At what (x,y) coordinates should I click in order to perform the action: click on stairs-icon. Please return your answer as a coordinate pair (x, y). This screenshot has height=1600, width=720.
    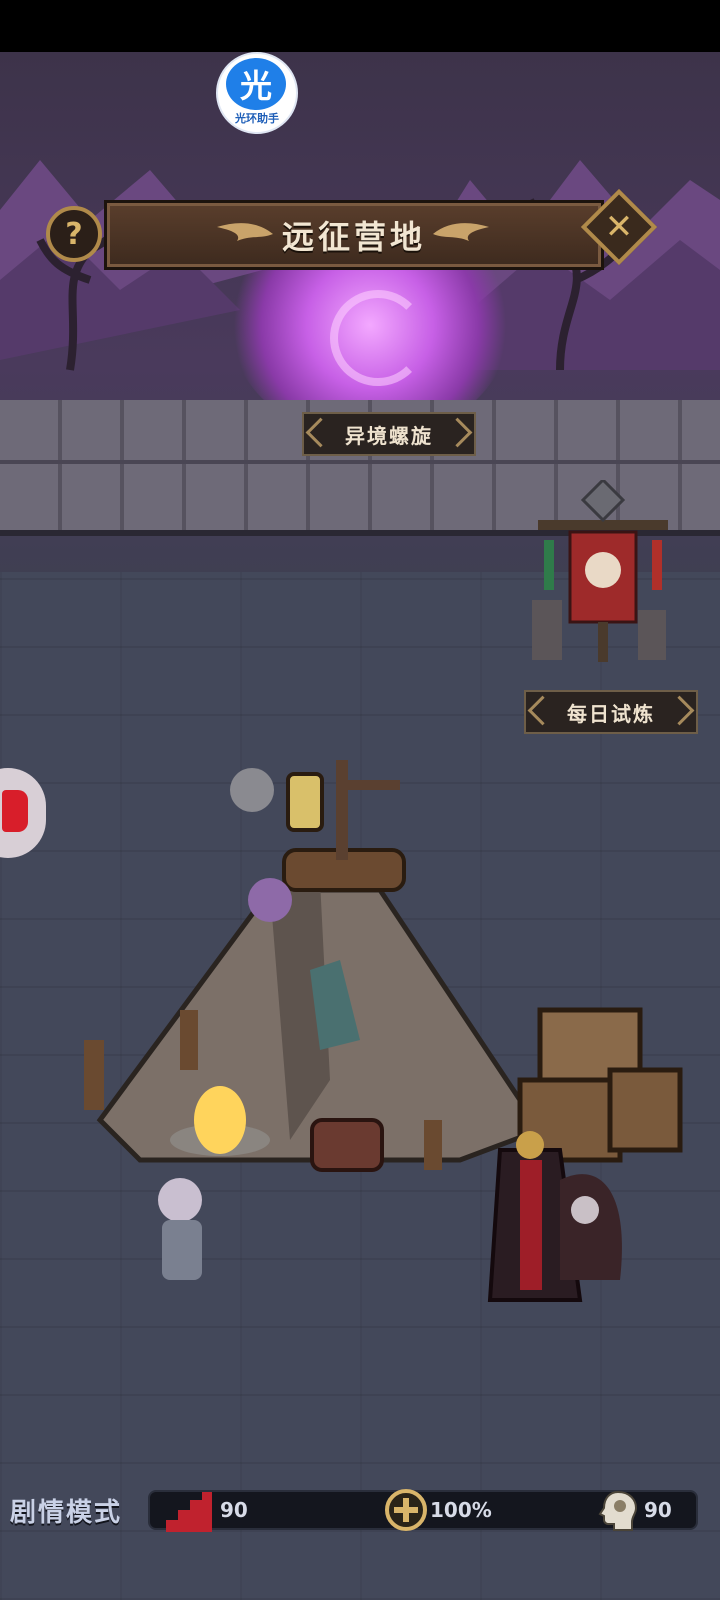
    Looking at the image, I should click on (189, 1512).